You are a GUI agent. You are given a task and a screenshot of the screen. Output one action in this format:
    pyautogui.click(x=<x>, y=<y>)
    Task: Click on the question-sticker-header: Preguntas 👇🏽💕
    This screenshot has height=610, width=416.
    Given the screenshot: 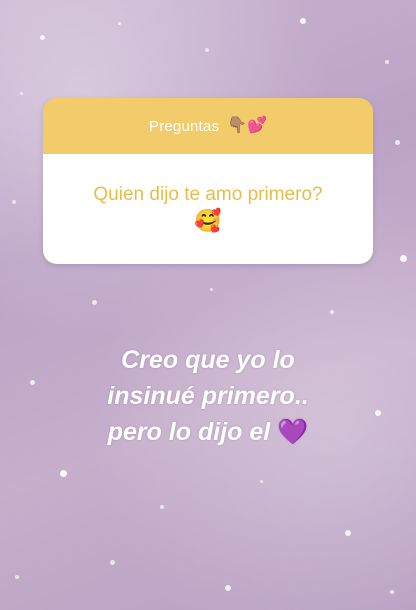 What is the action you would take?
    pyautogui.click(x=208, y=126)
    